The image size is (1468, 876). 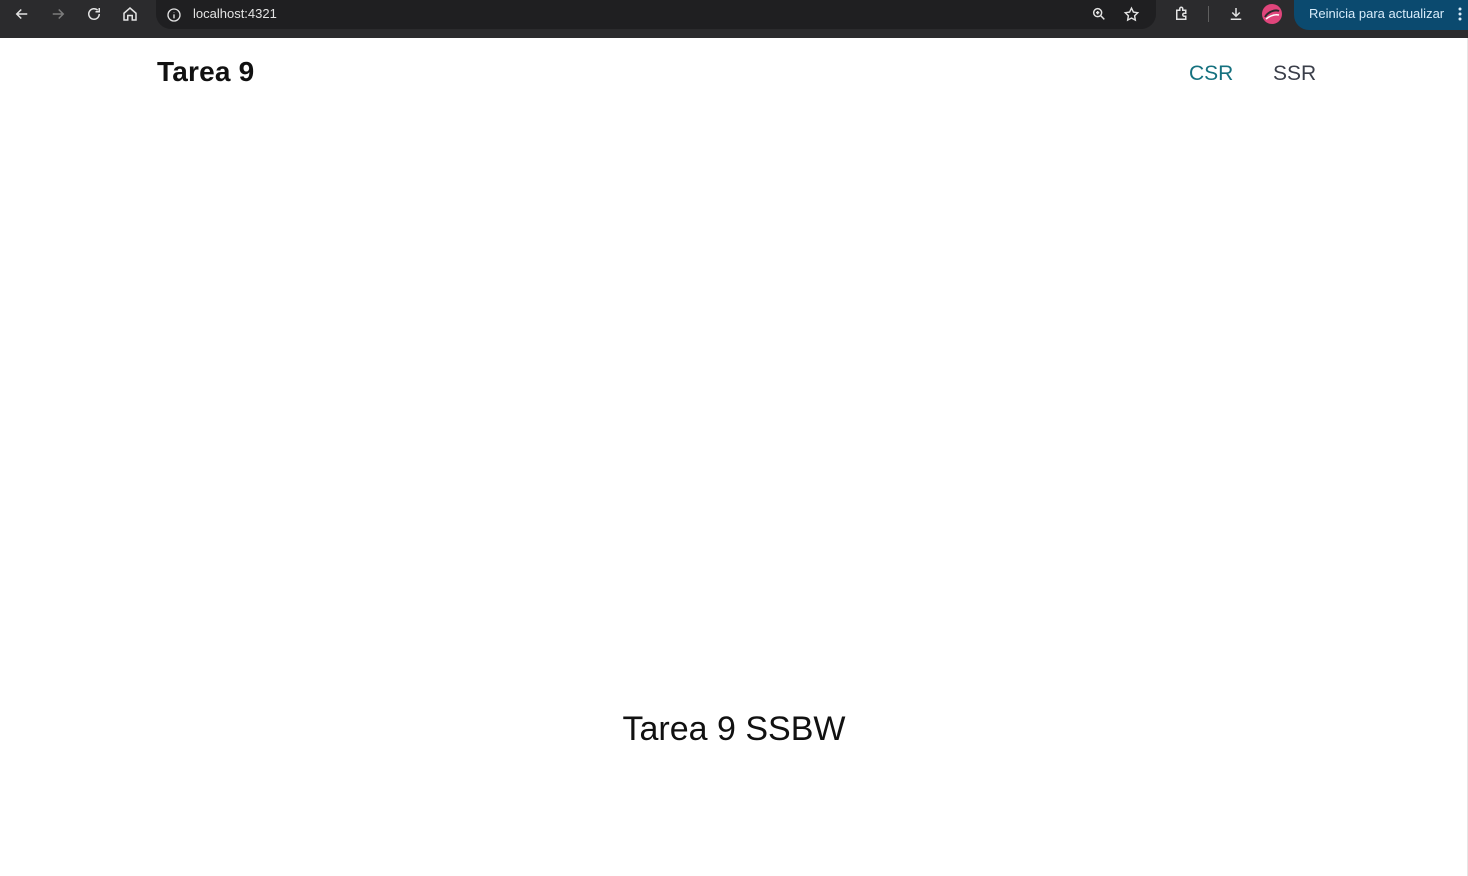 I want to click on star-icon, so click(x=1131, y=14).